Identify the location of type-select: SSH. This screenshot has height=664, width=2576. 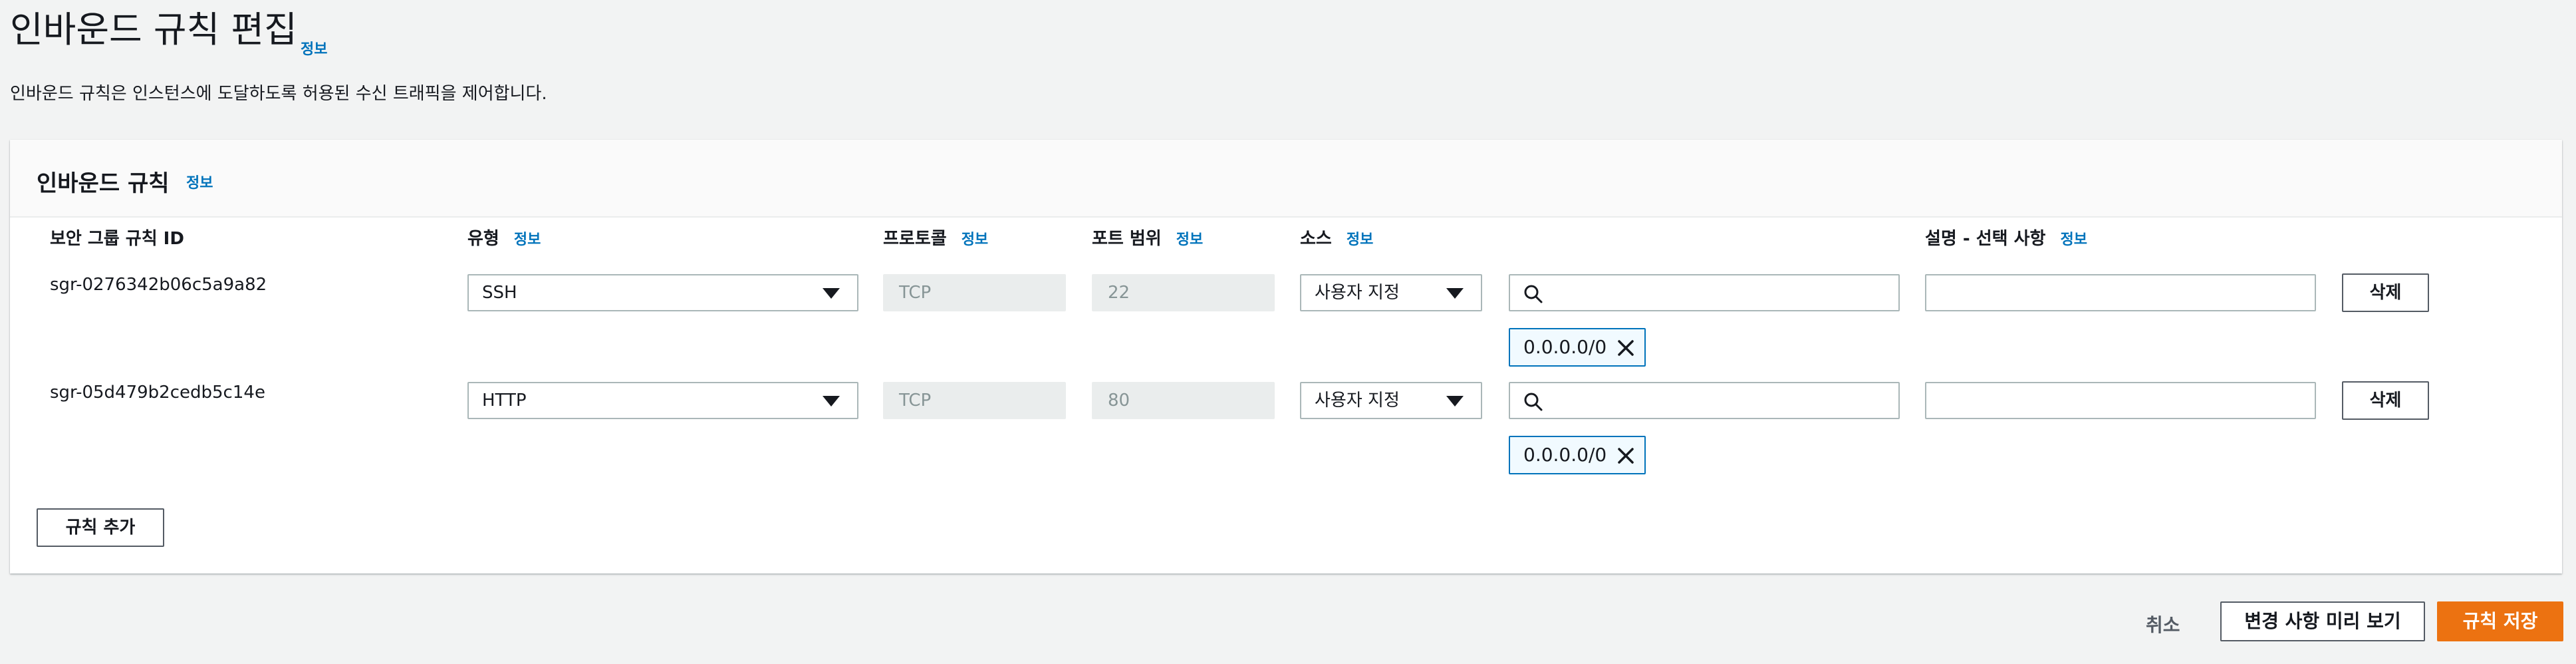
(662, 292).